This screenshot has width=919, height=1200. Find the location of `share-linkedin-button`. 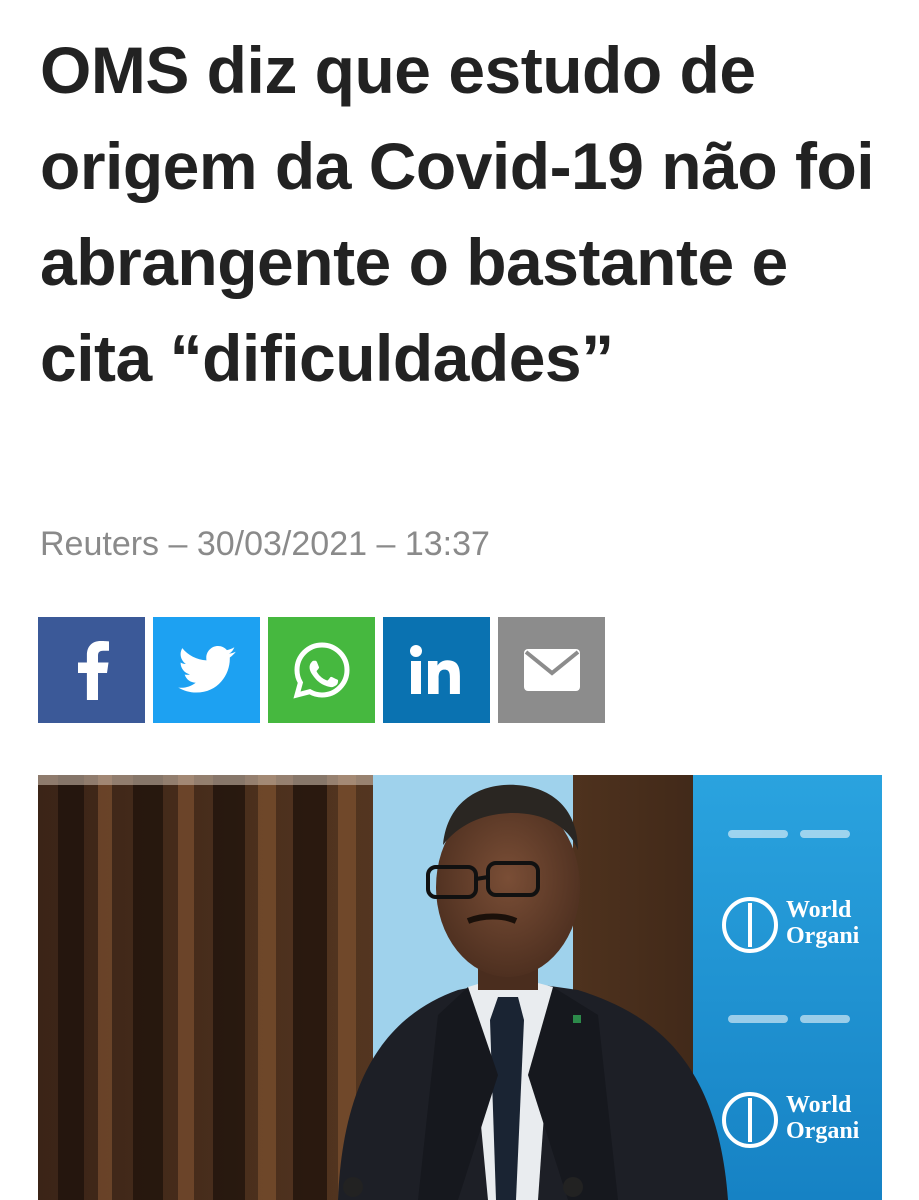

share-linkedin-button is located at coordinates (436, 670).